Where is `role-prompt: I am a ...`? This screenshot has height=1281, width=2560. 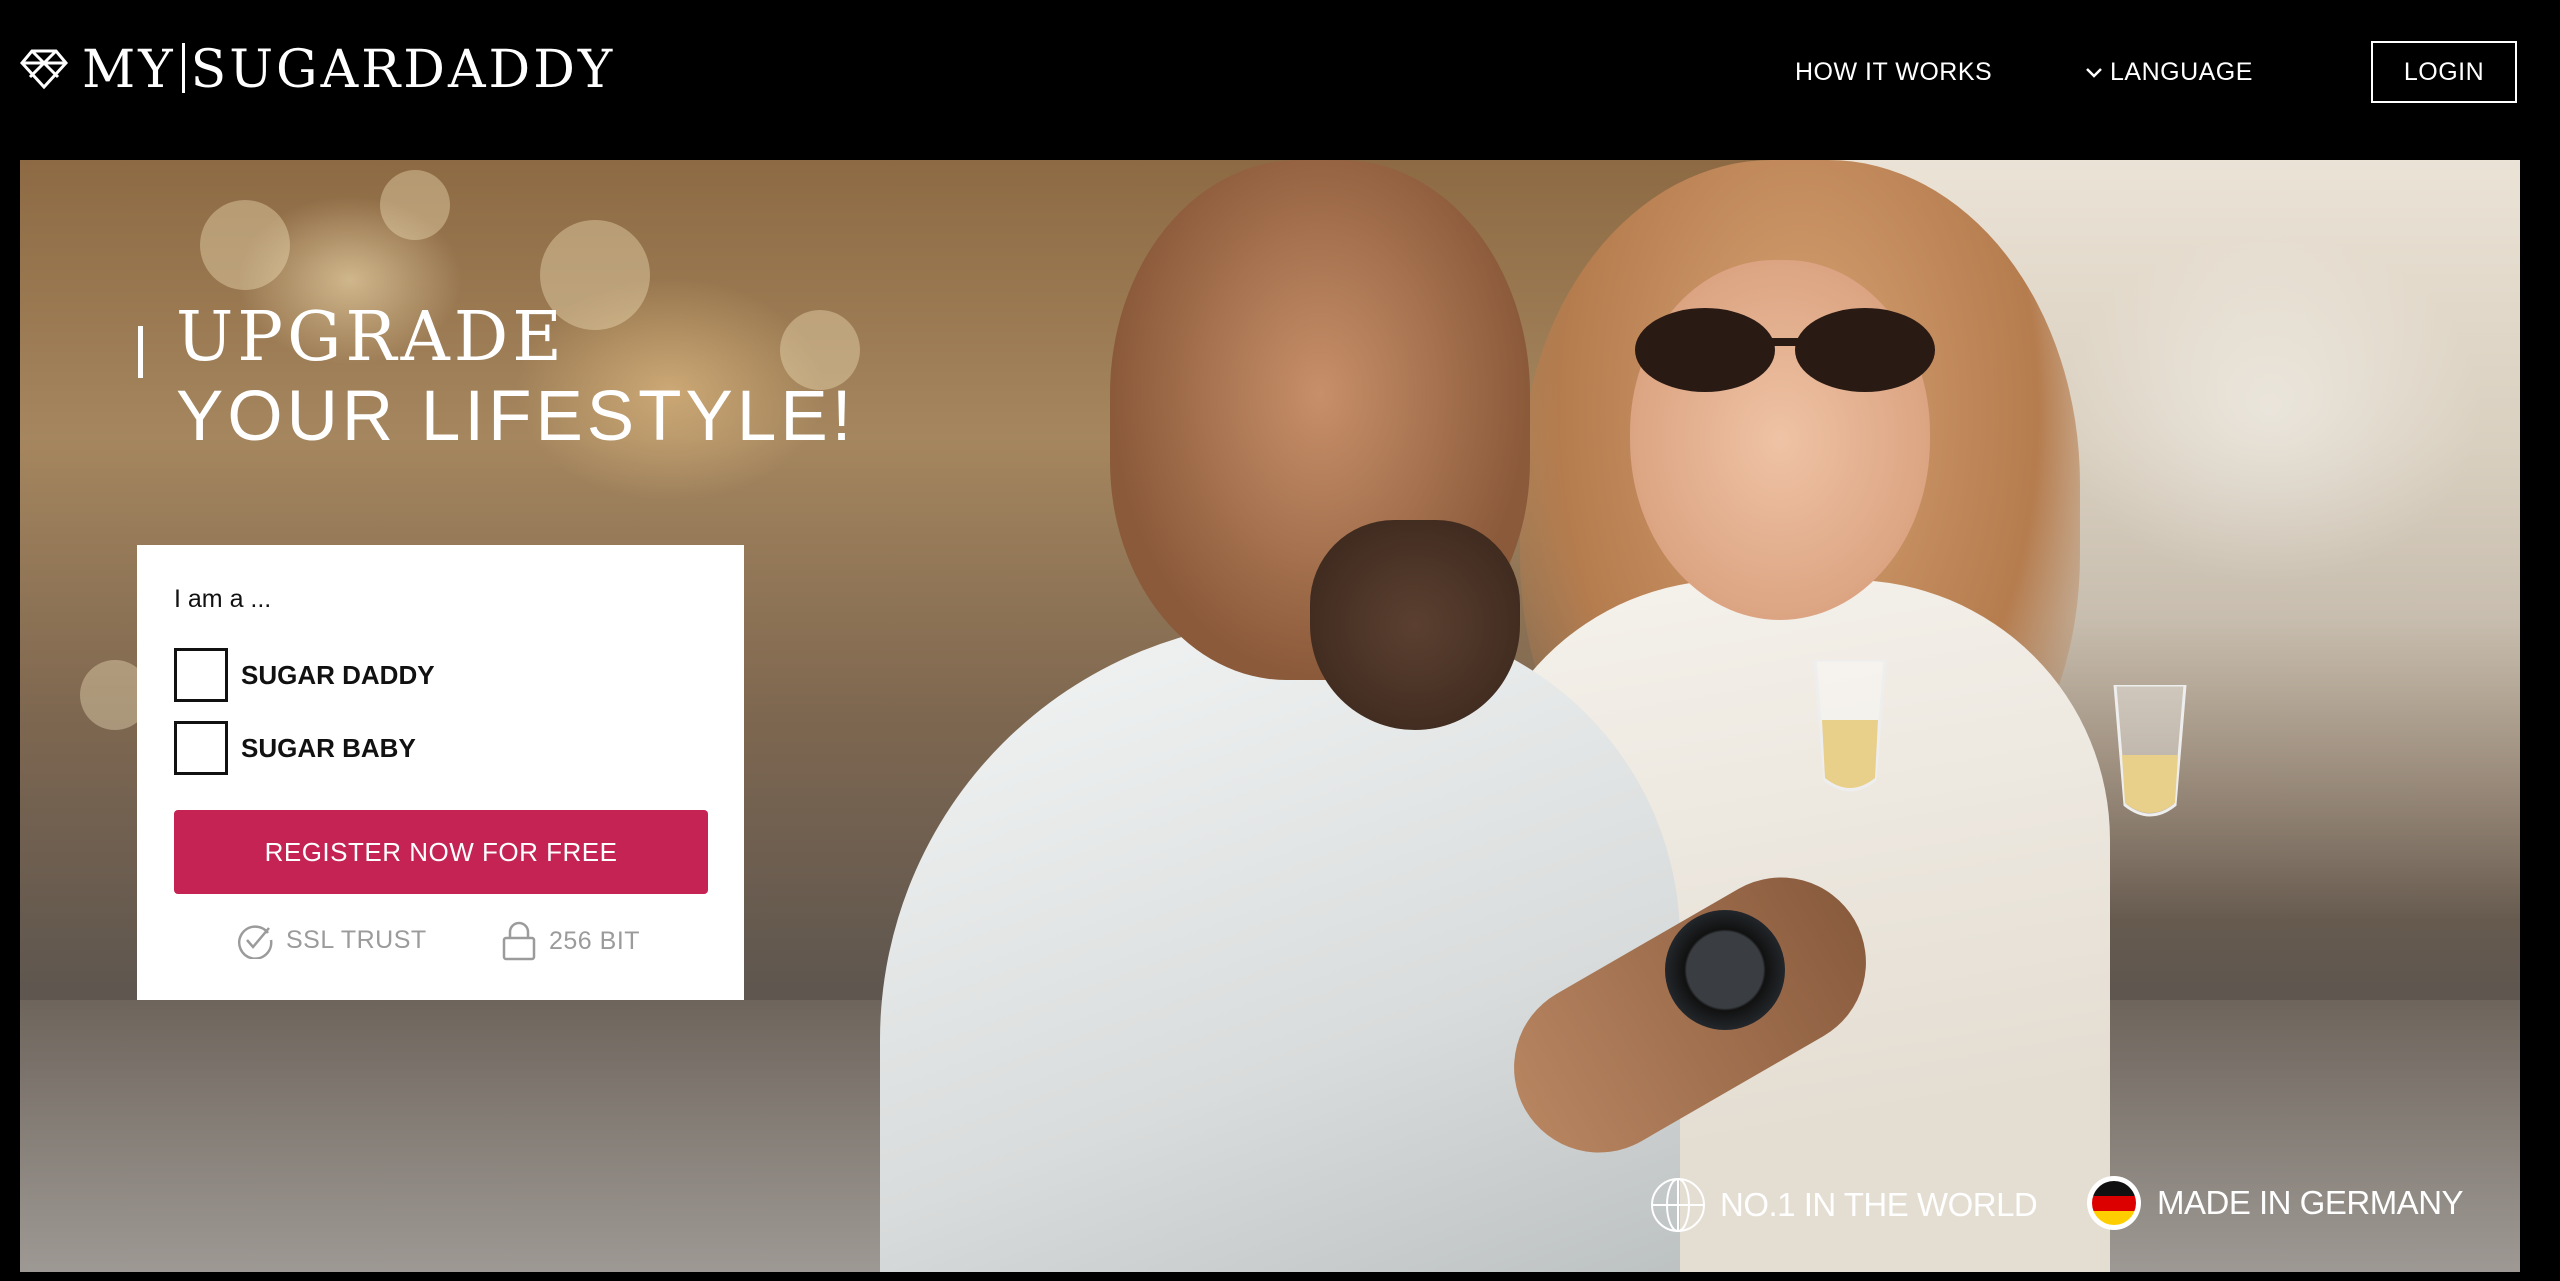
role-prompt: I am a ... is located at coordinates (223, 599).